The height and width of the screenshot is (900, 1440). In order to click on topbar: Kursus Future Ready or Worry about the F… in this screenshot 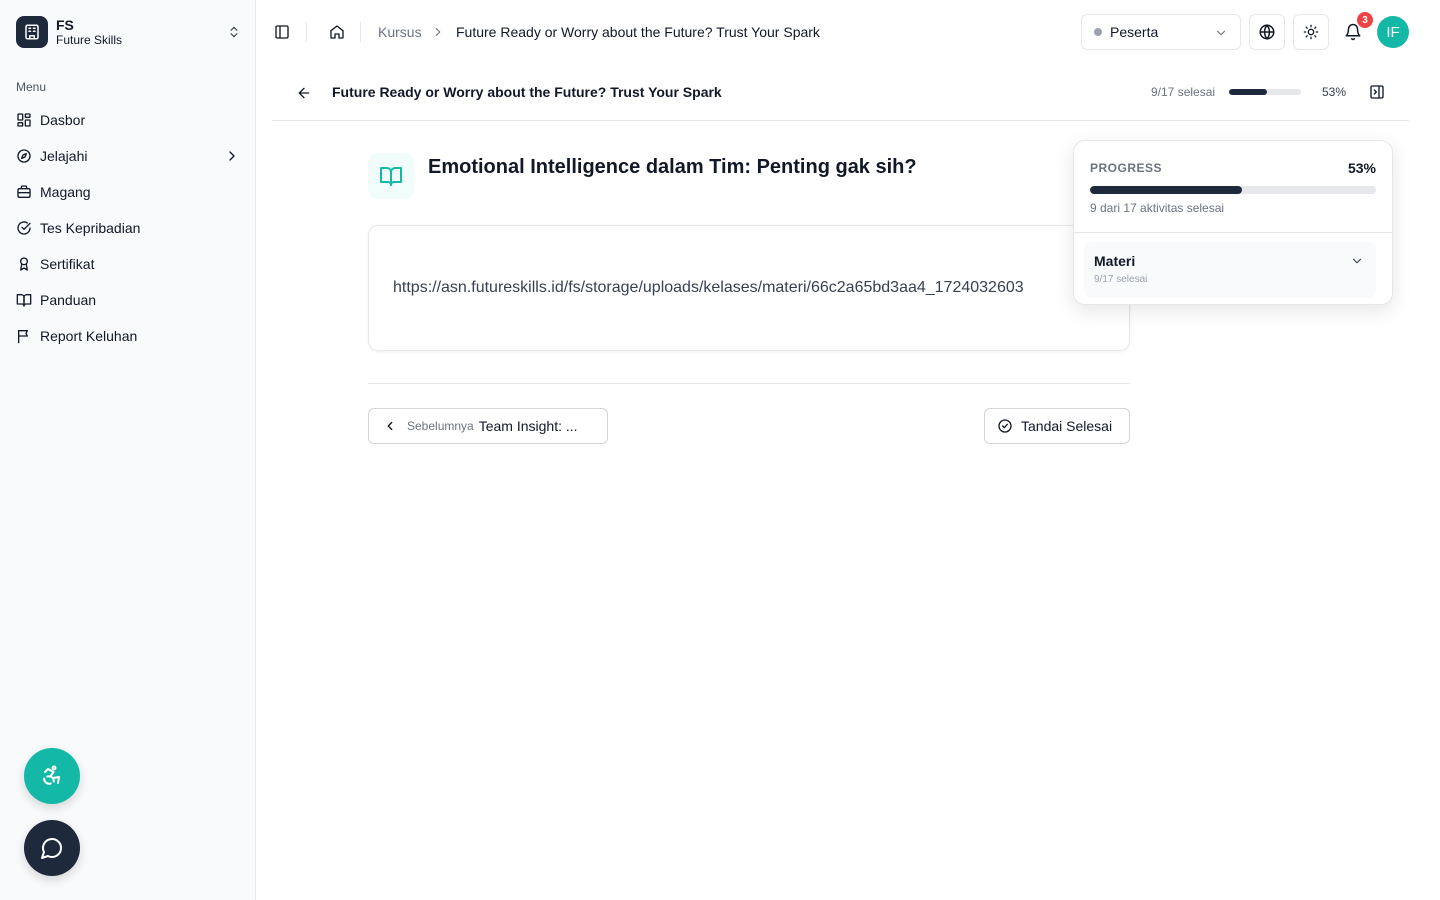, I will do `click(848, 32)`.